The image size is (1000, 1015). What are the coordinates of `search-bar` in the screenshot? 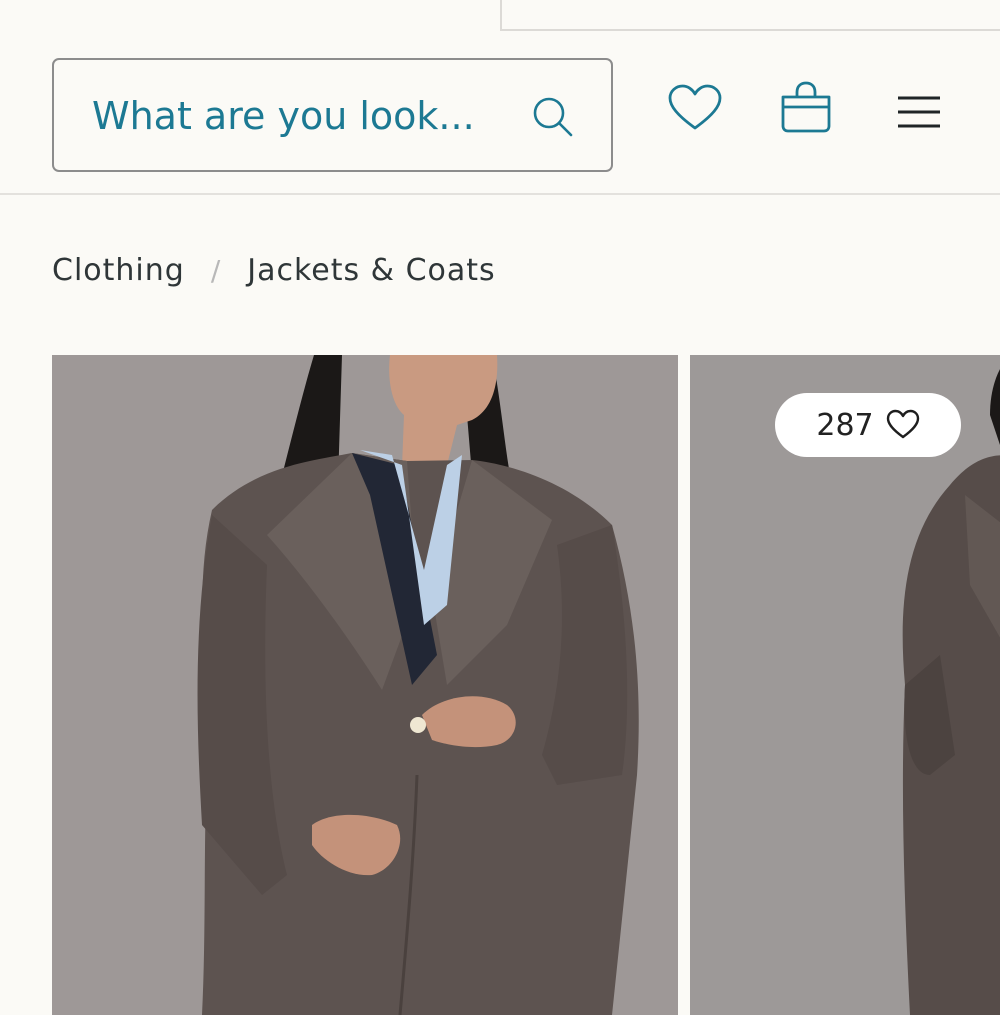 It's located at (332, 115).